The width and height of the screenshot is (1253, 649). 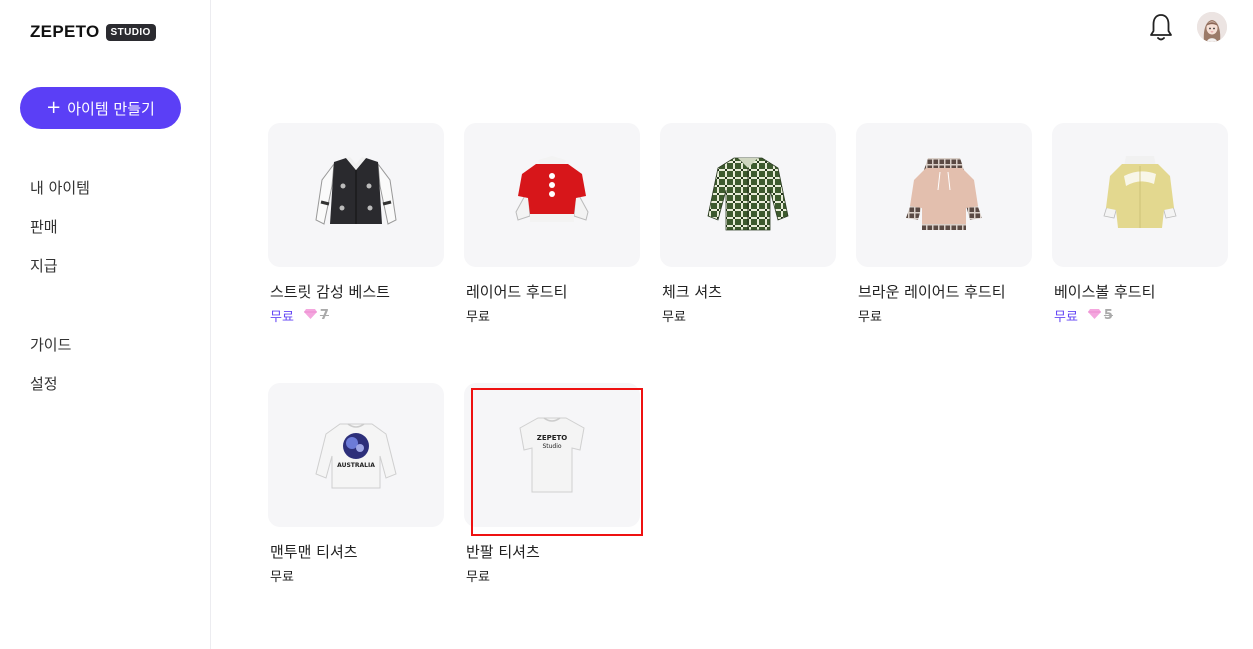 I want to click on tshirt-print-line2: Studio, so click(x=551, y=446).